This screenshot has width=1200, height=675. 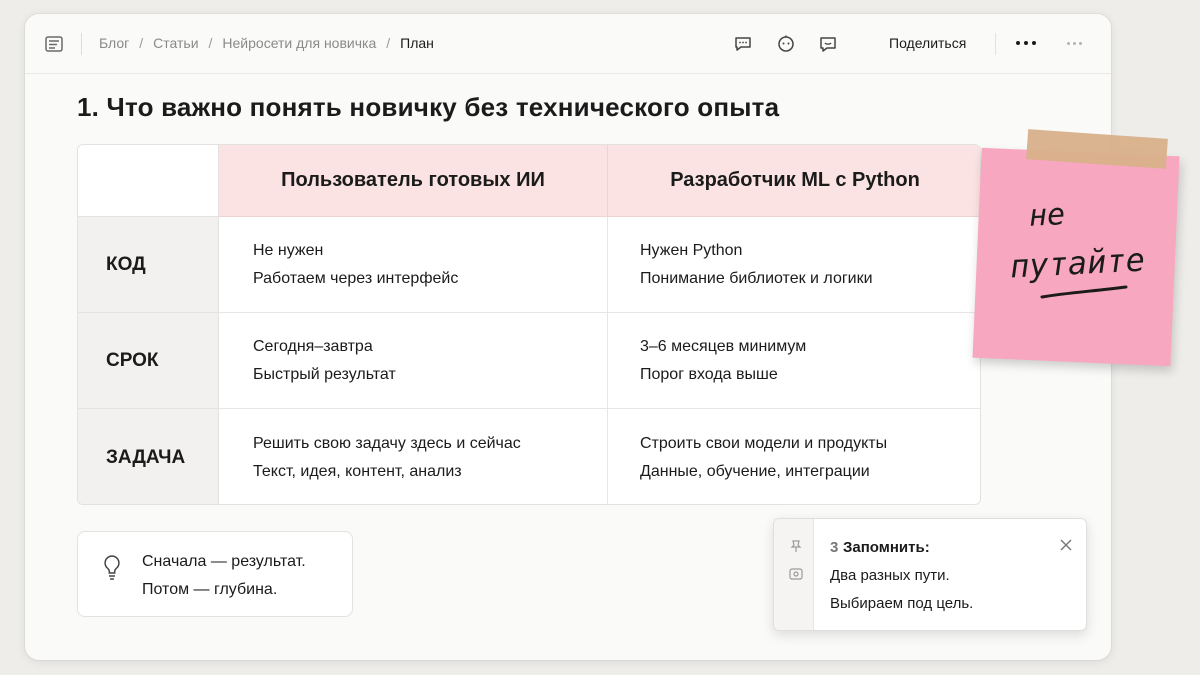 I want to click on cell-line: Строить свои модели и продукты, so click(x=764, y=443).